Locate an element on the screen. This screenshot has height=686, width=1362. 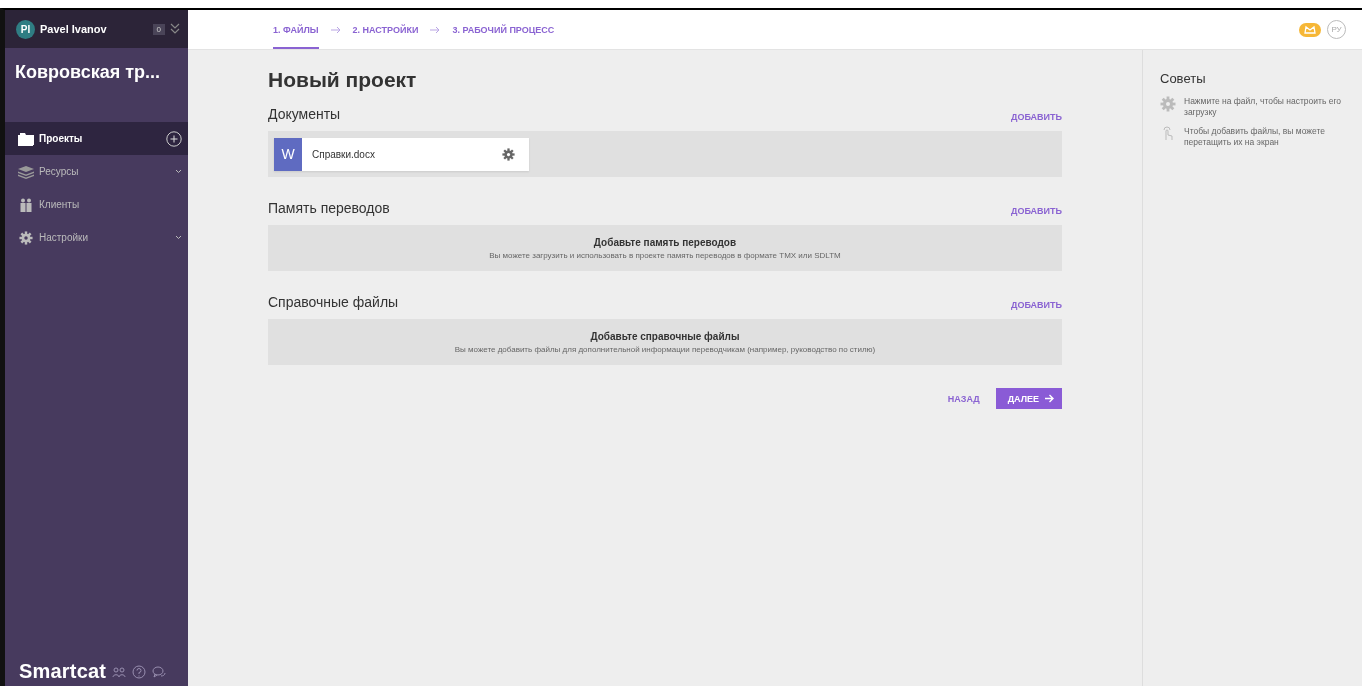
sidebar-item-label: Клиенты is located at coordinates (60, 204).